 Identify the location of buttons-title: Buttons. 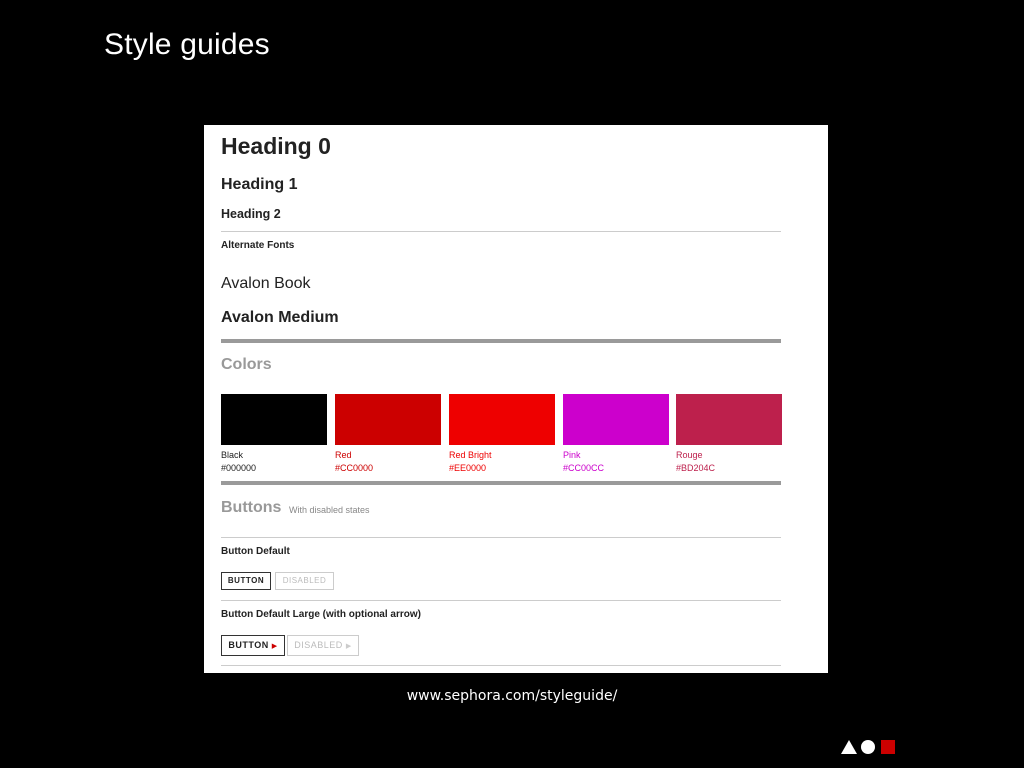
(251, 507).